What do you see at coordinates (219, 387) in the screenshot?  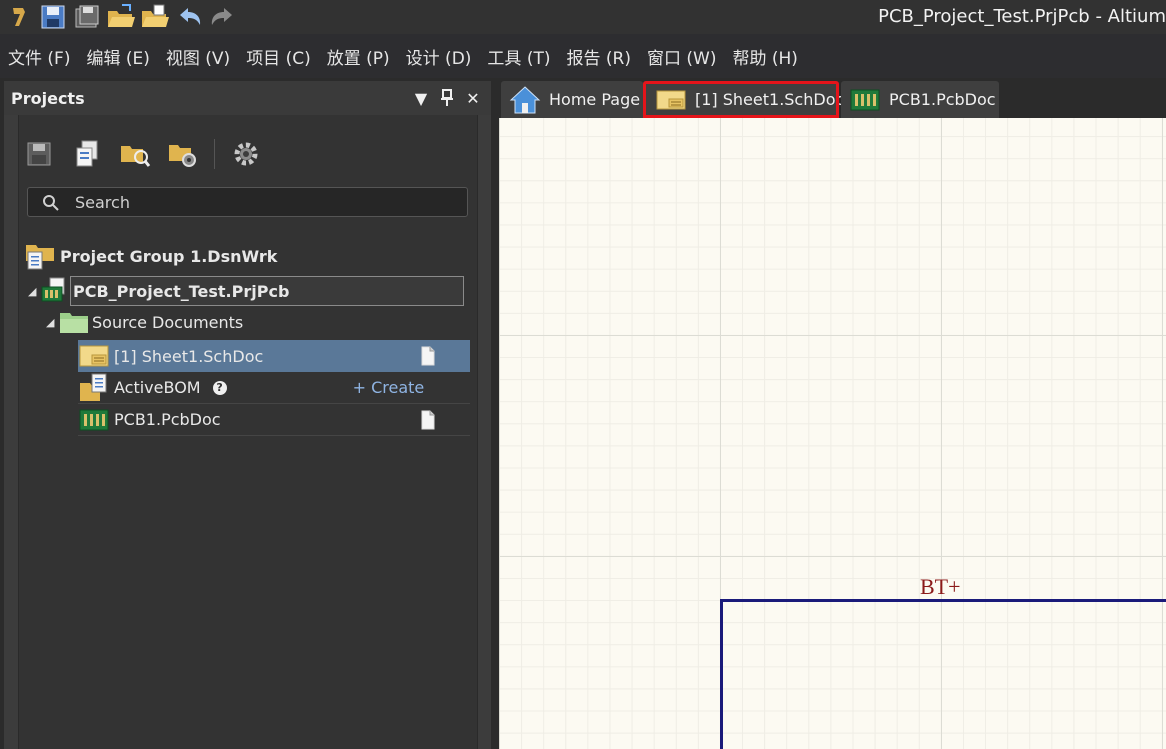 I see `help-icon: ?` at bounding box center [219, 387].